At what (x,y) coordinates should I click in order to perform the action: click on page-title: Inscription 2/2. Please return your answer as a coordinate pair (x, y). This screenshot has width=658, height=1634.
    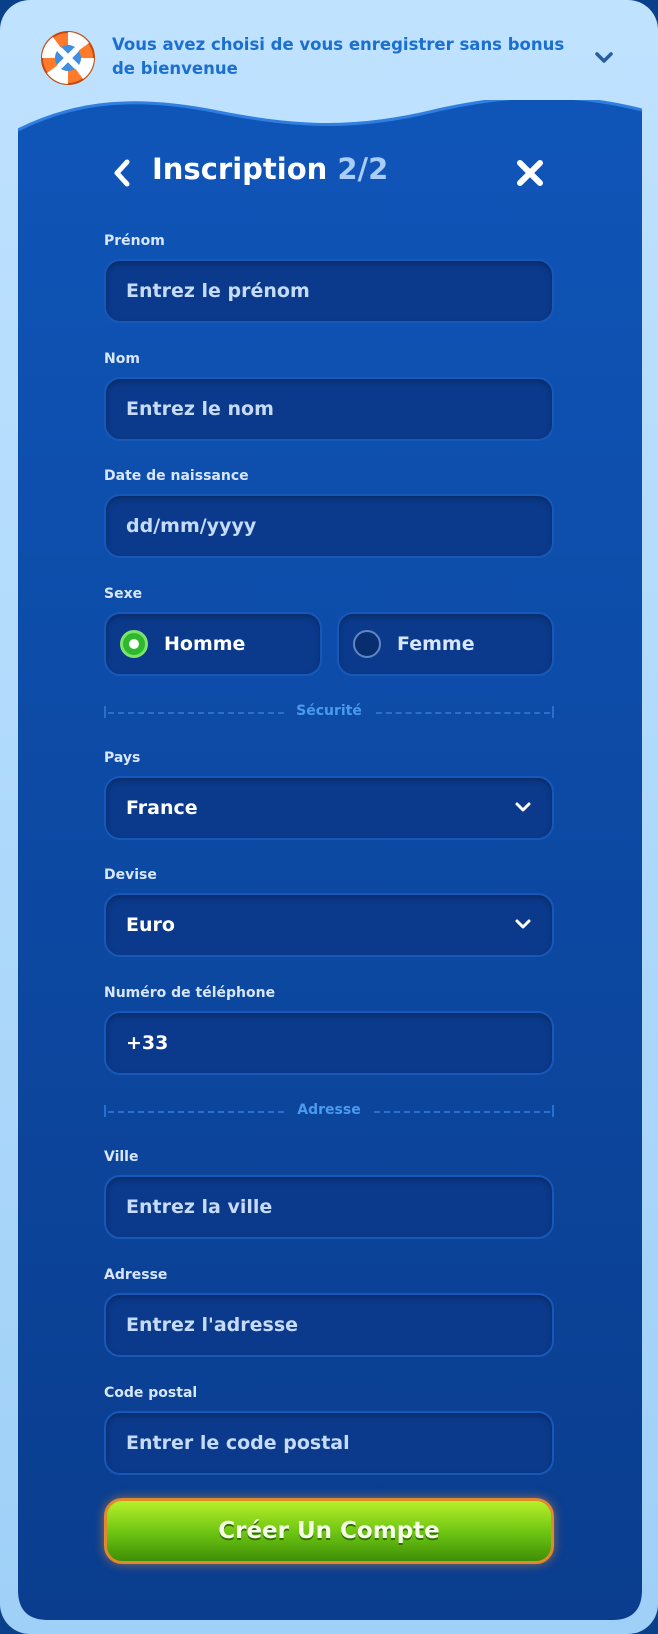
    Looking at the image, I should click on (270, 169).